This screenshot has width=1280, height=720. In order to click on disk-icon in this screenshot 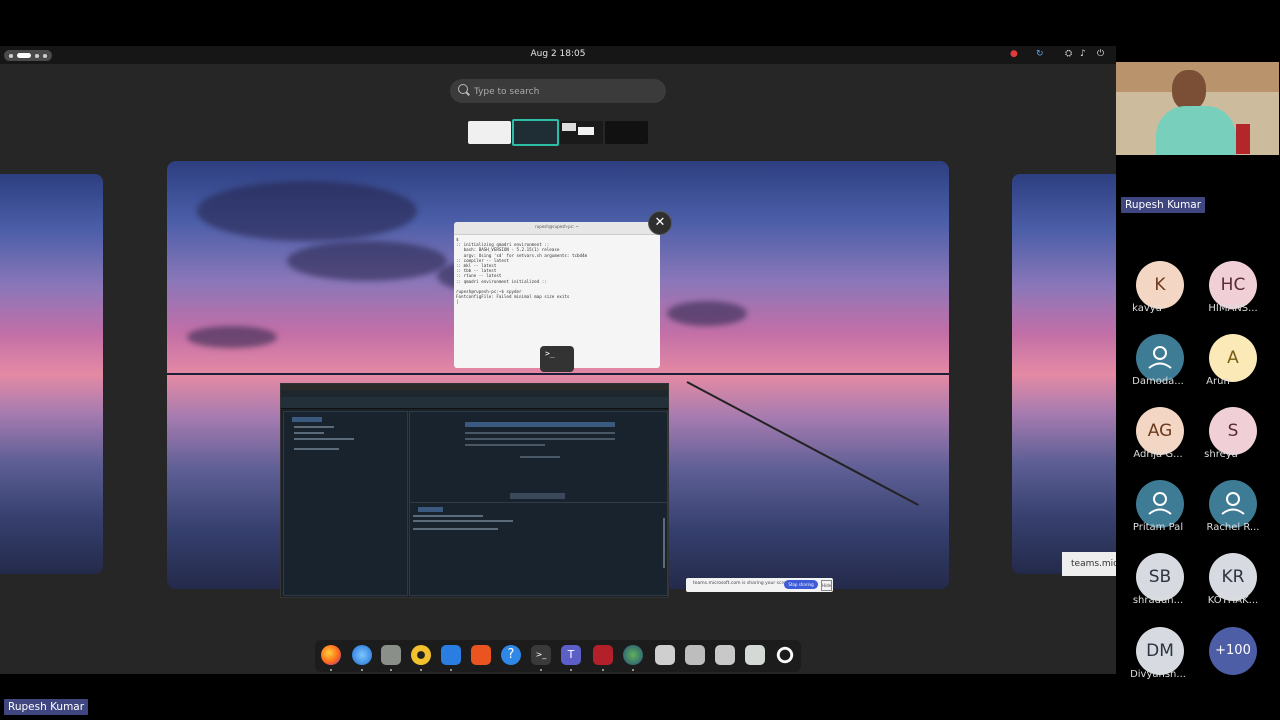, I will do `click(695, 655)`.